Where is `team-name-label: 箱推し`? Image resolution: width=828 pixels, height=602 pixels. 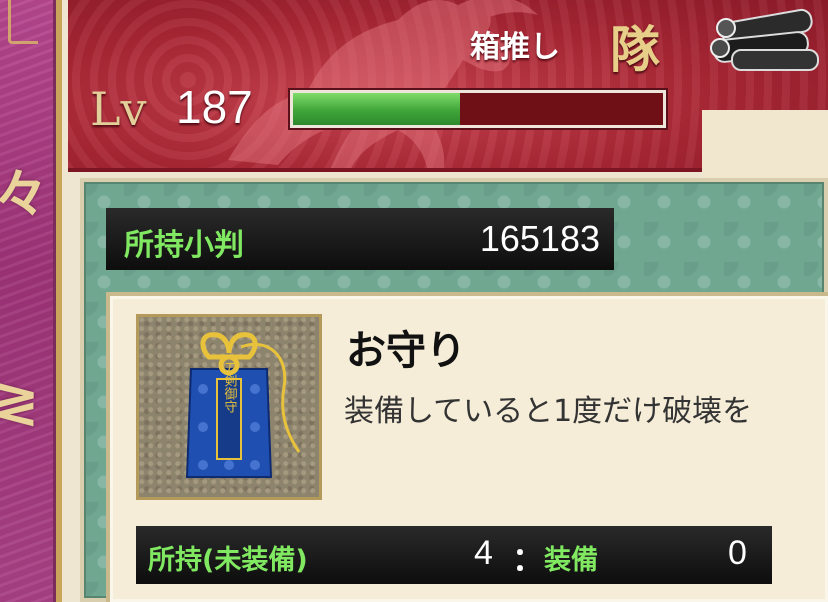 team-name-label: 箱推し is located at coordinates (515, 47).